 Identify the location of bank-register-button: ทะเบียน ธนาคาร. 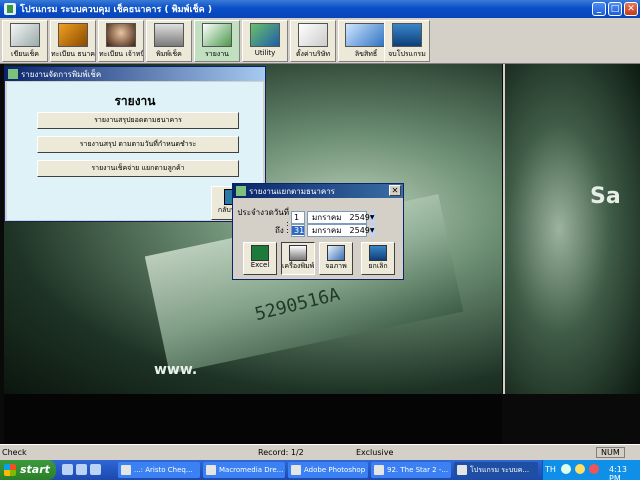
(73, 41).